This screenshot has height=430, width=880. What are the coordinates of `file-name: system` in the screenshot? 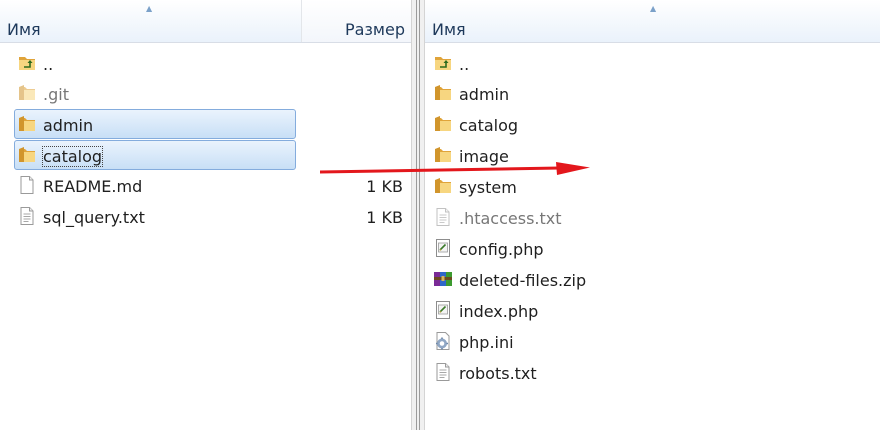 It's located at (488, 187).